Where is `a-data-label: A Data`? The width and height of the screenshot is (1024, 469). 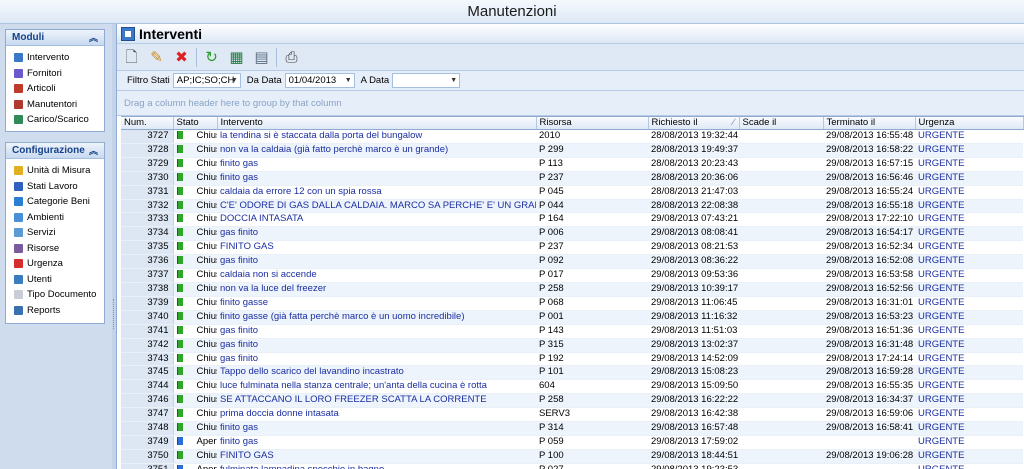
a-data-label: A Data is located at coordinates (375, 80).